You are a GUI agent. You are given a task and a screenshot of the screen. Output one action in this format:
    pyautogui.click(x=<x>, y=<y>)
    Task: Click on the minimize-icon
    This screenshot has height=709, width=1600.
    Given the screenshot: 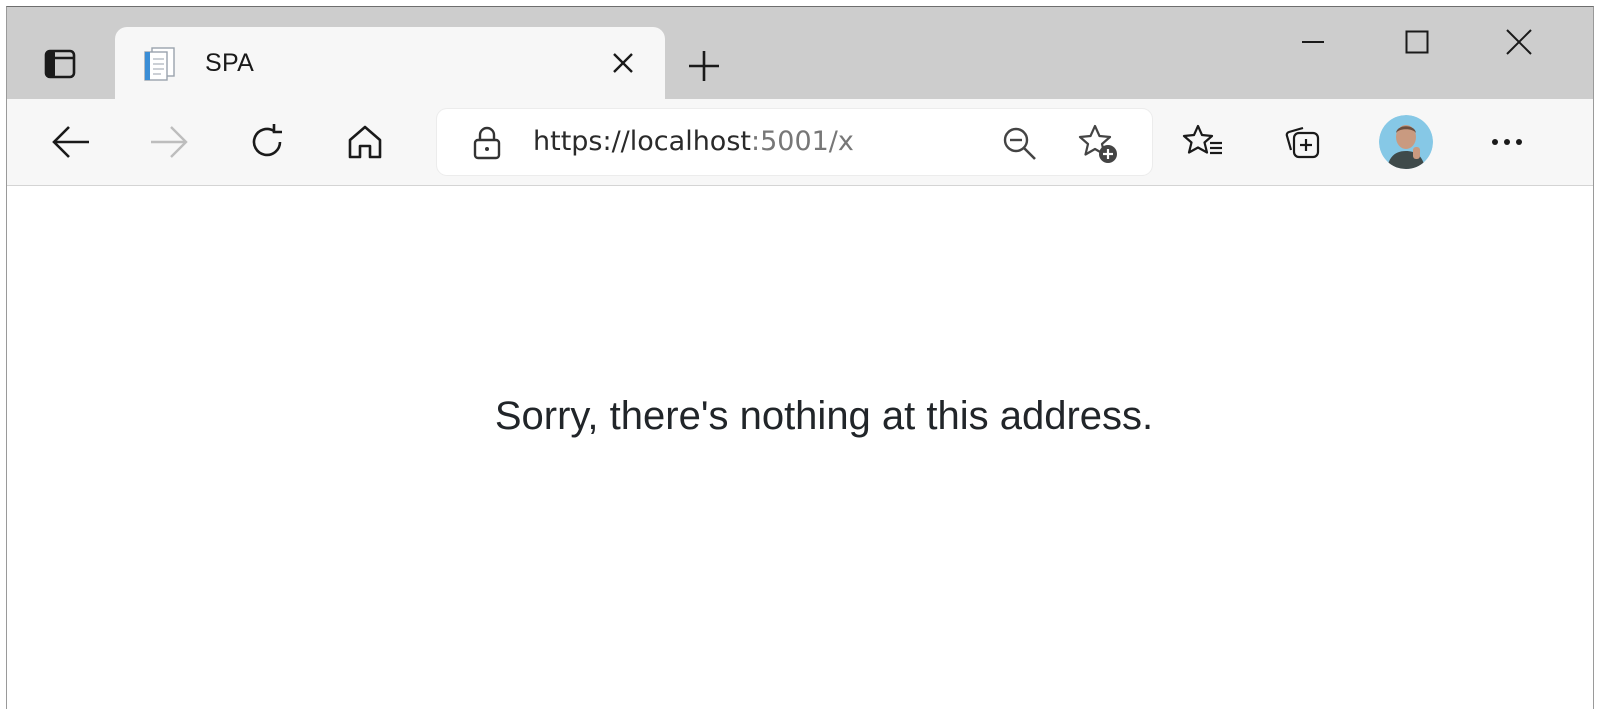 What is the action you would take?
    pyautogui.click(x=1313, y=42)
    